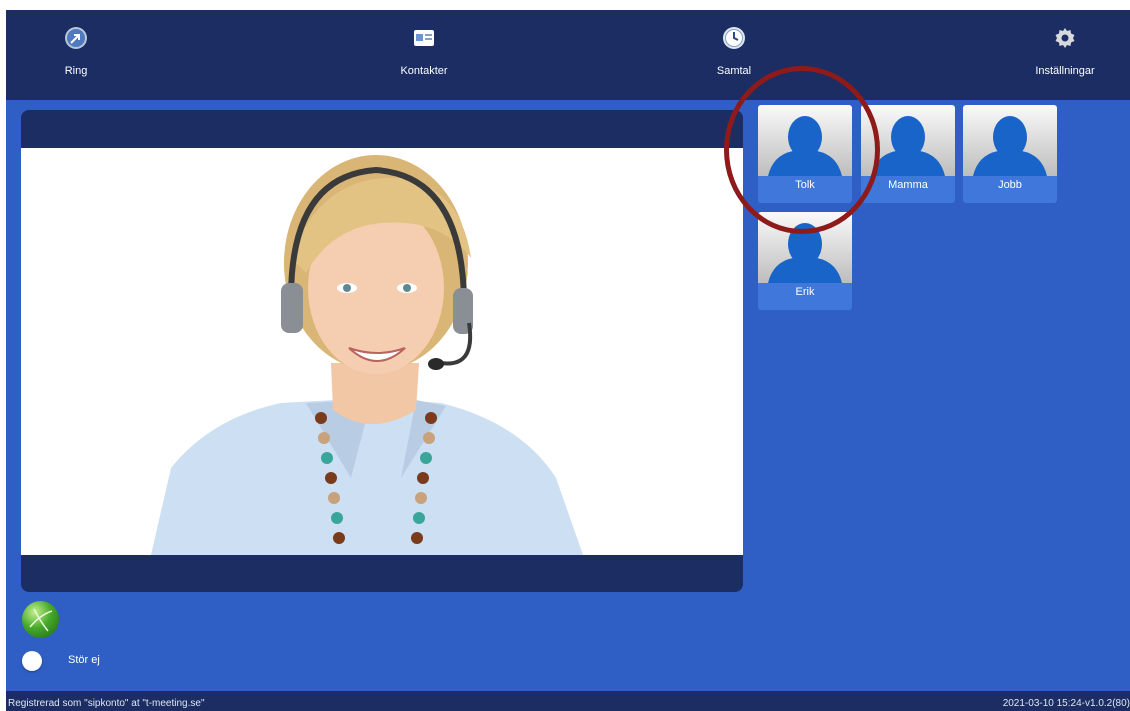 This screenshot has width=1130, height=711. I want to click on do-not-disturb-label: Stör ej, so click(84, 660).